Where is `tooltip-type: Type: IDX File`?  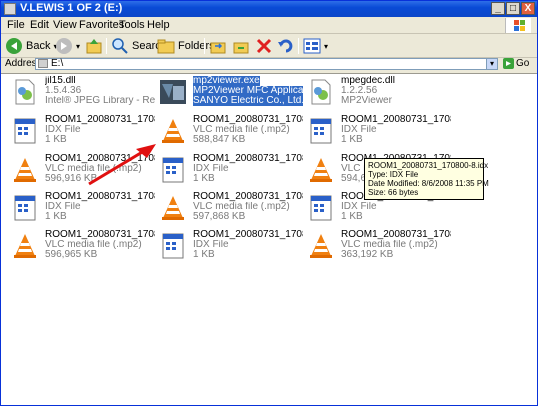 tooltip-type: Type: IDX File is located at coordinates (393, 174).